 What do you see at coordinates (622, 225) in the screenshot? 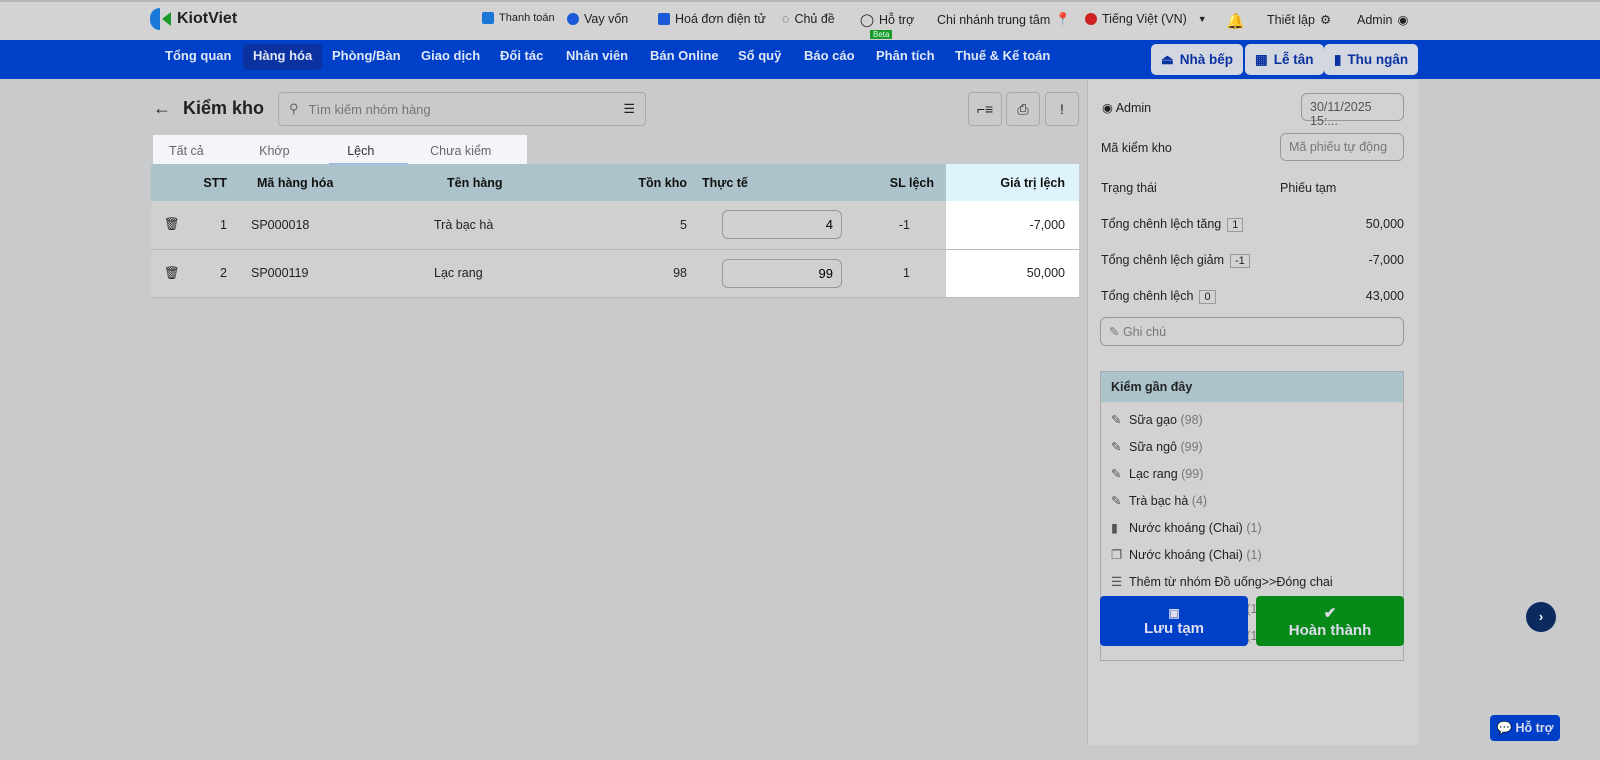
I see `row-stock: 5` at bounding box center [622, 225].